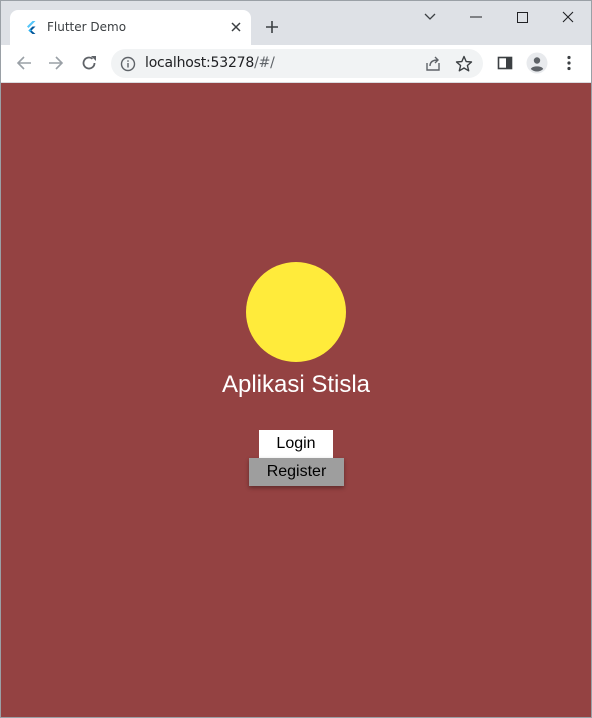  I want to click on address-bar: localhost:53278/#/, so click(297, 63).